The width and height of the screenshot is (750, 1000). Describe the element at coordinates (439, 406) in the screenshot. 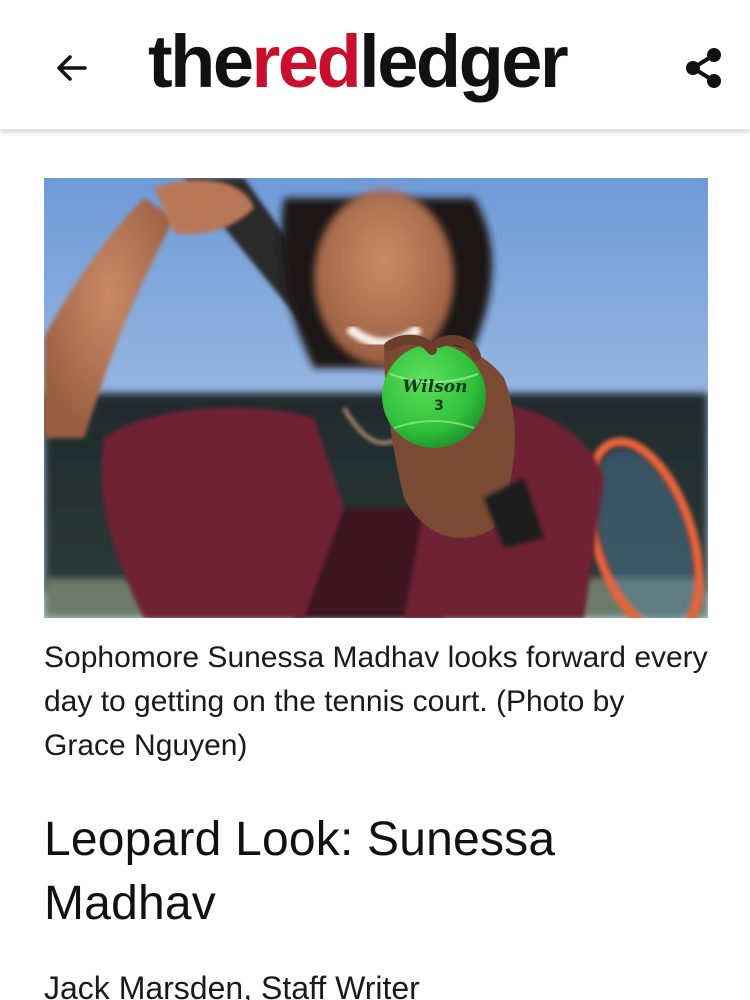

I see `ball-number-text: 3` at that location.